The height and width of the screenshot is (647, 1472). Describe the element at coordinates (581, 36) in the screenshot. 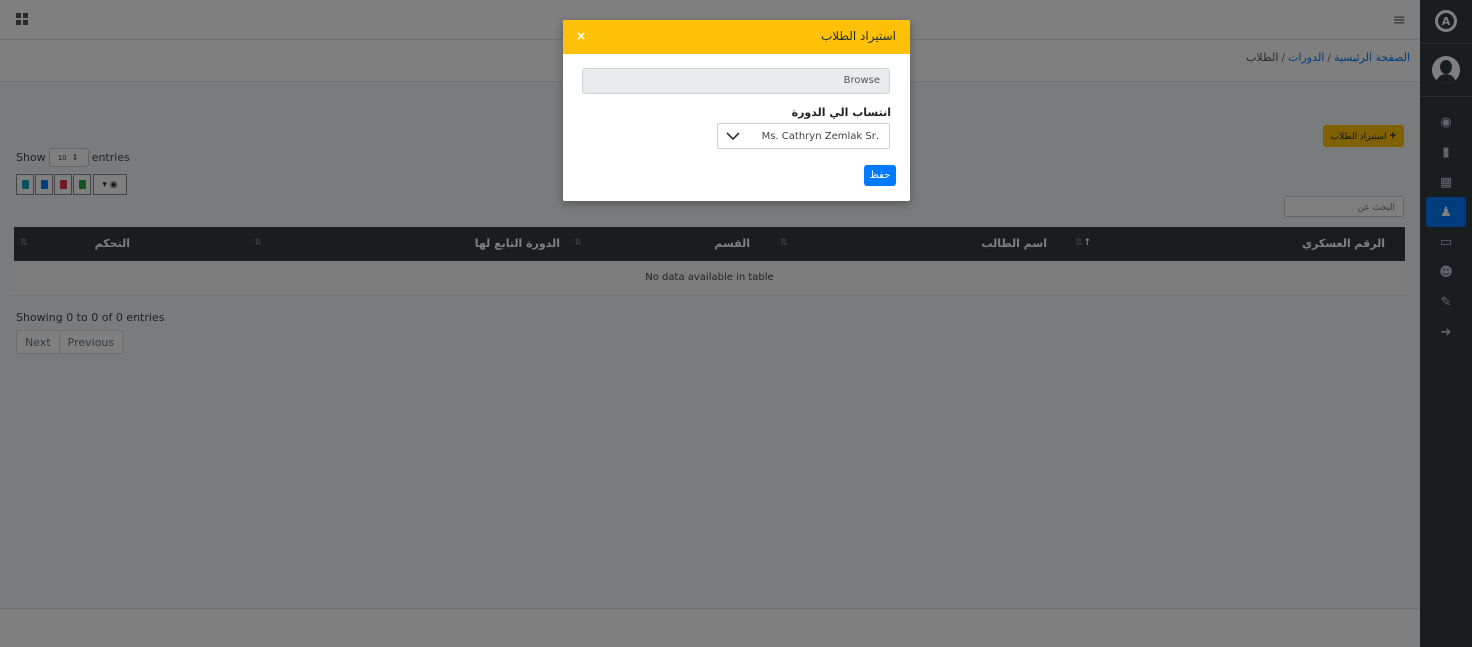

I see `close-icon: ×` at that location.